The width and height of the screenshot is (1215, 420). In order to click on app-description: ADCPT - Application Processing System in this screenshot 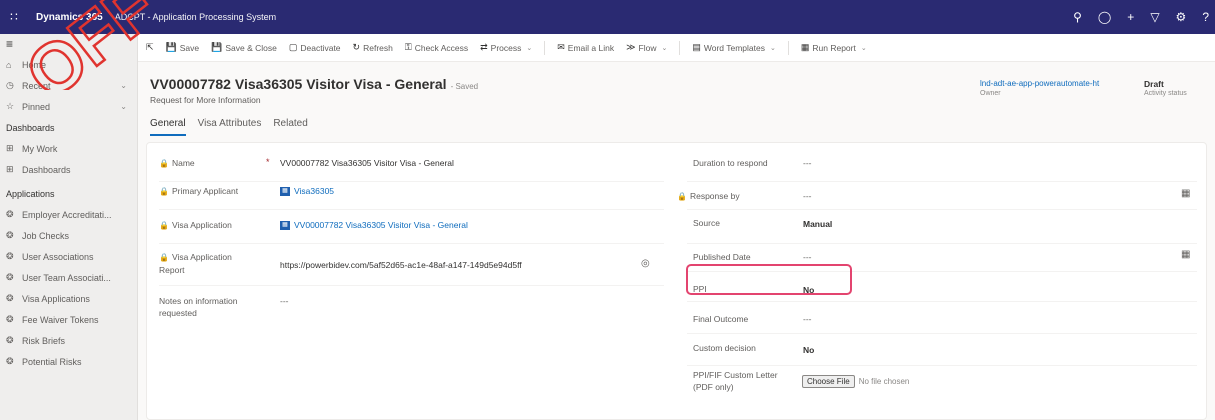, I will do `click(195, 17)`.